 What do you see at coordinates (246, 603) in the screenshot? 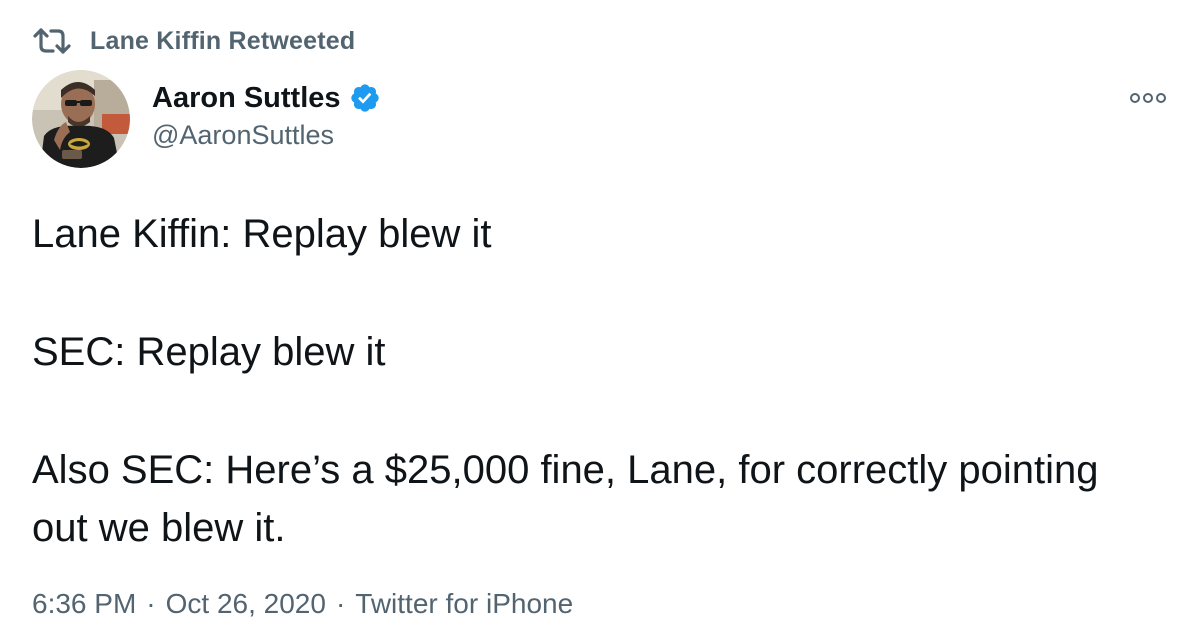
I see `tweet-date: Oct 26, 2020` at bounding box center [246, 603].